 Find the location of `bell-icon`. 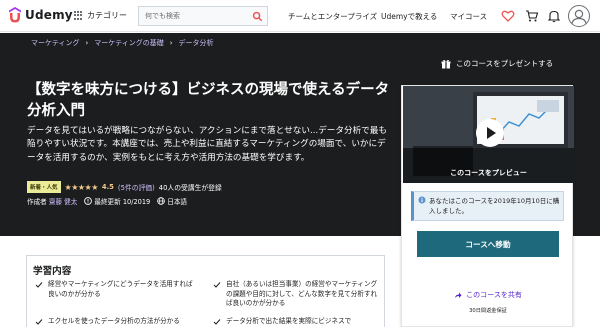

bell-icon is located at coordinates (554, 16).